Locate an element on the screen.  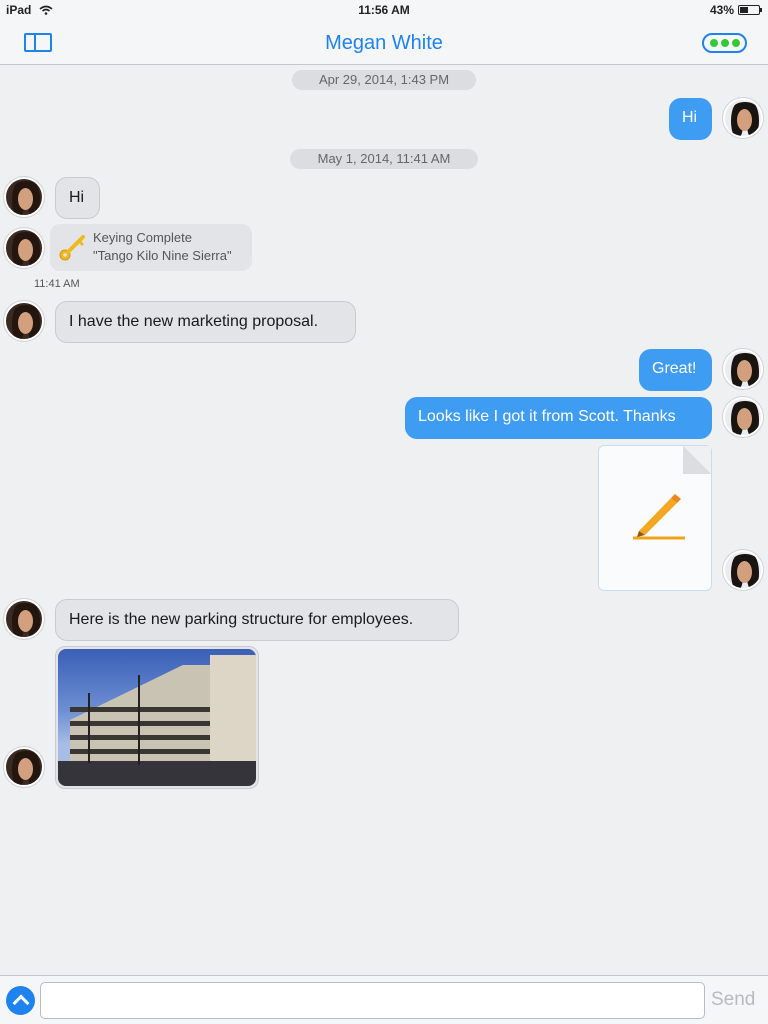
composer-bar: Send is located at coordinates (384, 999).